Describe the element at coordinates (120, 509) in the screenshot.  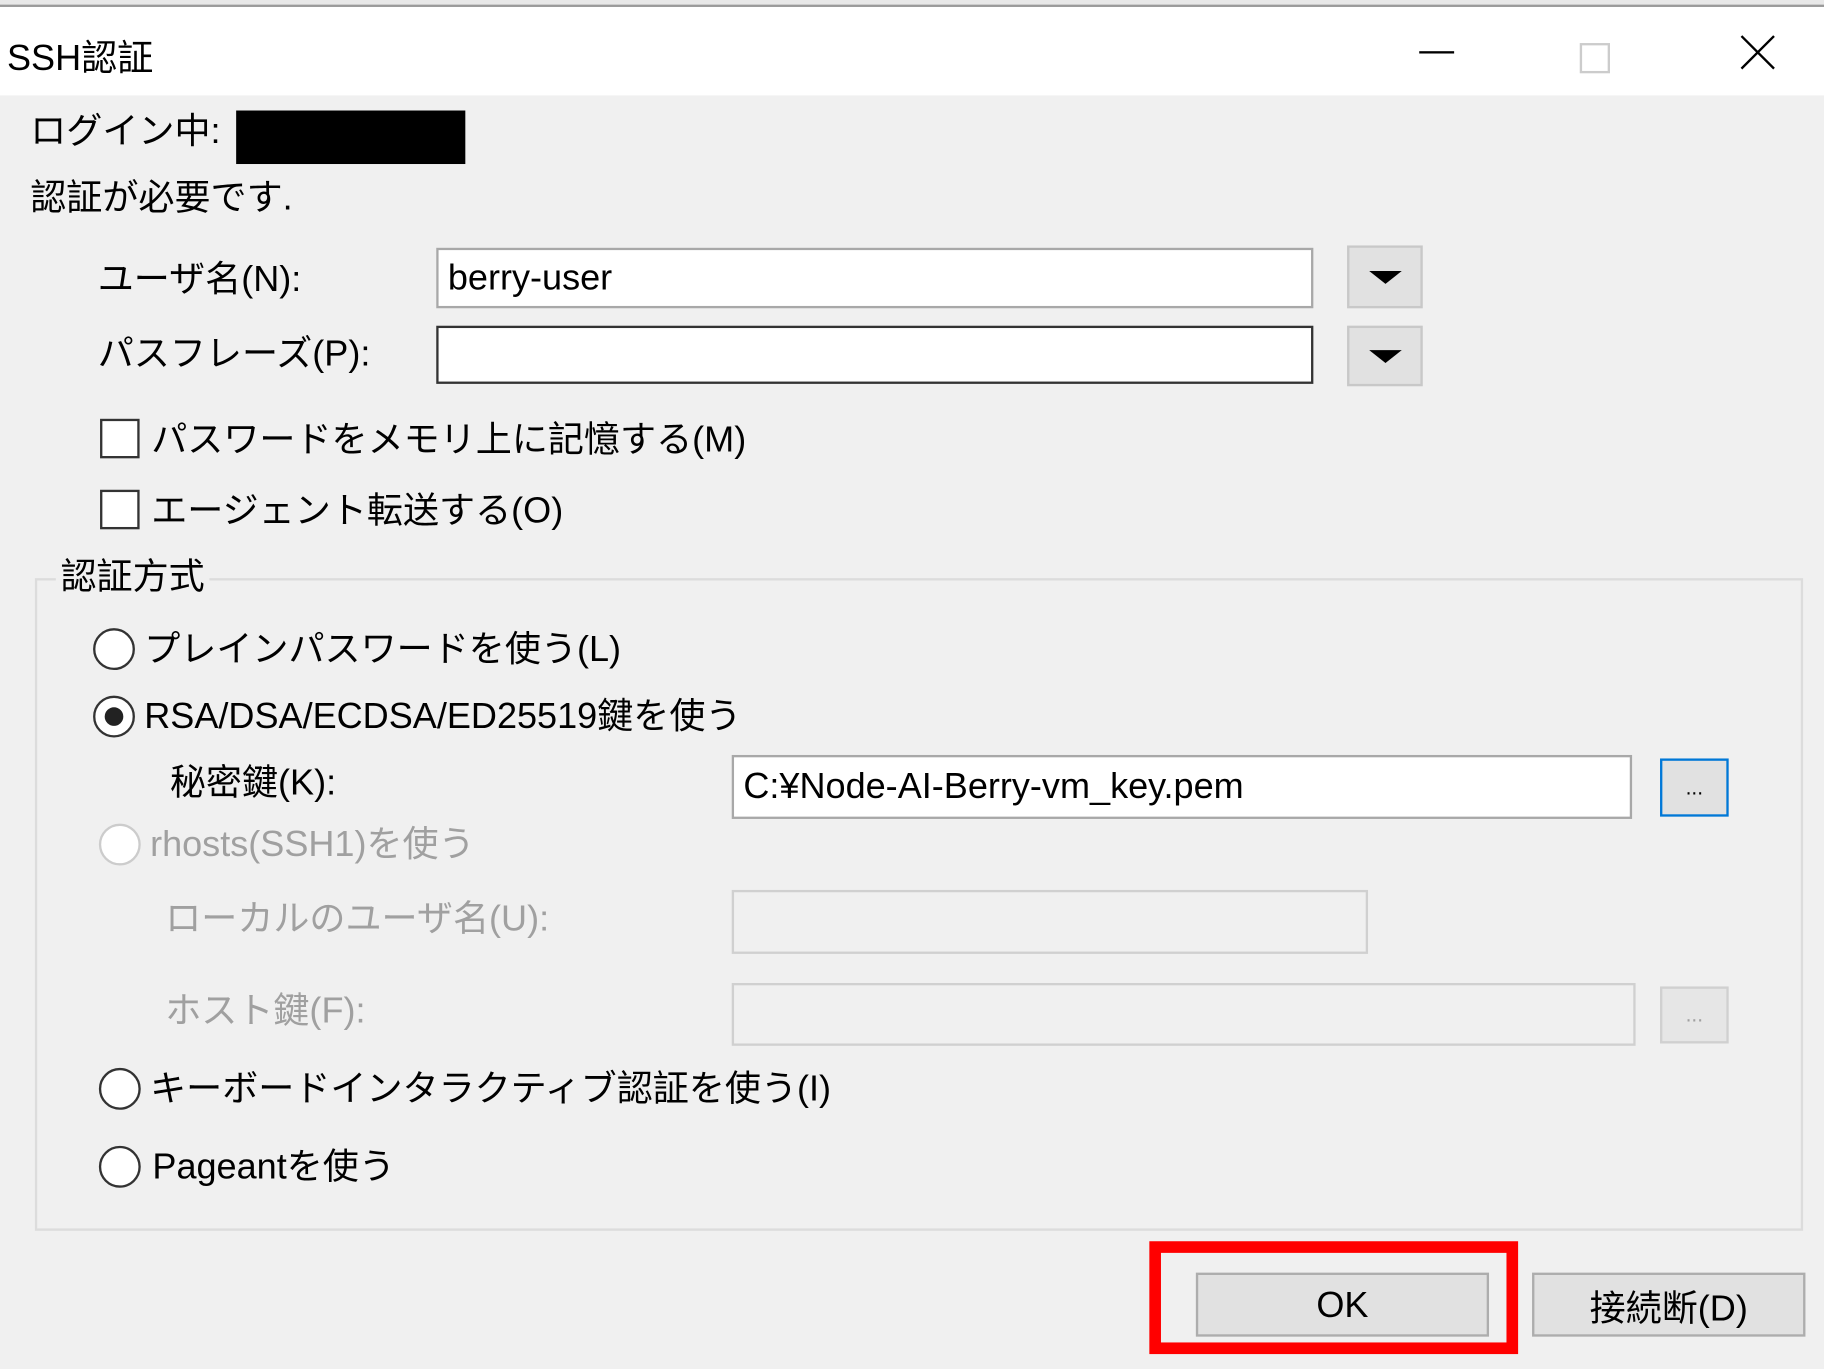
I see `agent-forwarding-checkbox` at that location.